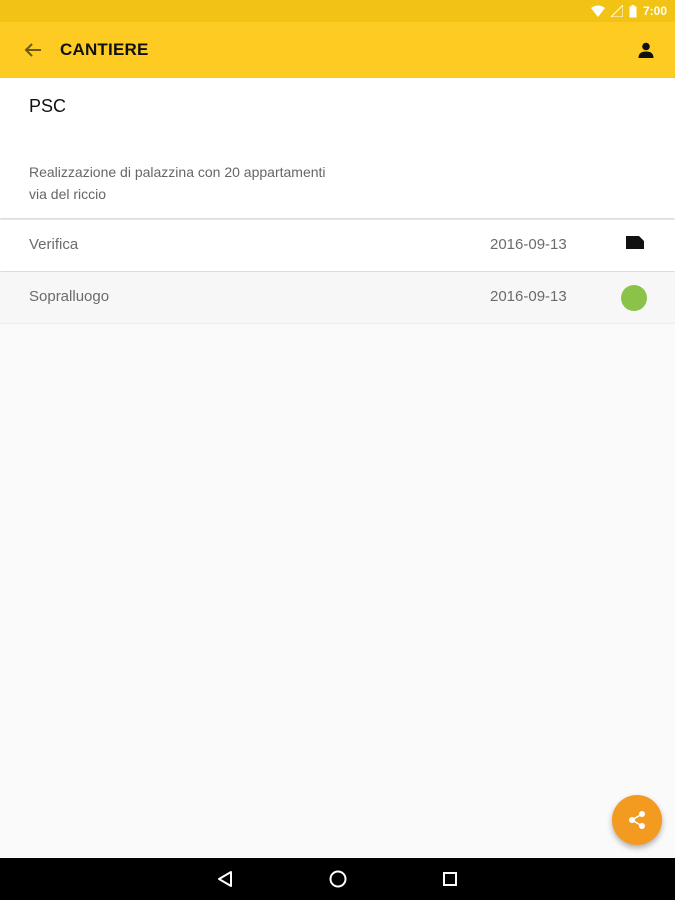  Describe the element at coordinates (48, 106) in the screenshot. I see `site-name: PSC` at that location.